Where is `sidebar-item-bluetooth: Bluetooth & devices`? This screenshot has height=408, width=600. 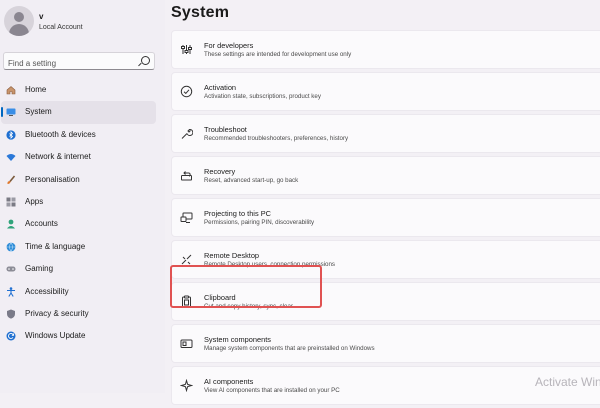 sidebar-item-bluetooth: Bluetooth & devices is located at coordinates (78, 135).